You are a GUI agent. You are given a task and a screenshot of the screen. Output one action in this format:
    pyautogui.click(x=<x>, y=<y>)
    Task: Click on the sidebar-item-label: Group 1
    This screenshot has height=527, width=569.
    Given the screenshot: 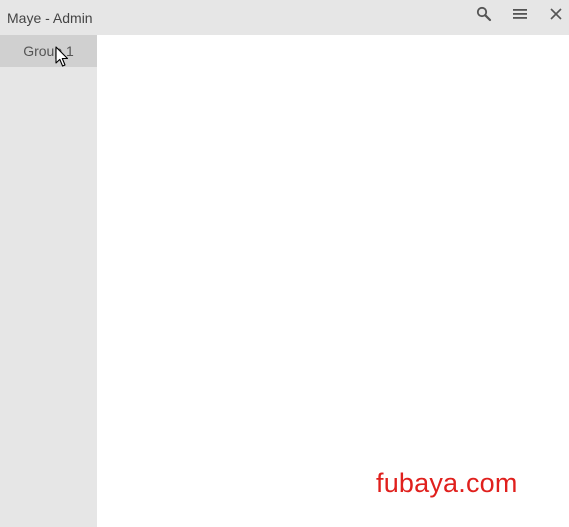 What is the action you would take?
    pyautogui.click(x=48, y=51)
    